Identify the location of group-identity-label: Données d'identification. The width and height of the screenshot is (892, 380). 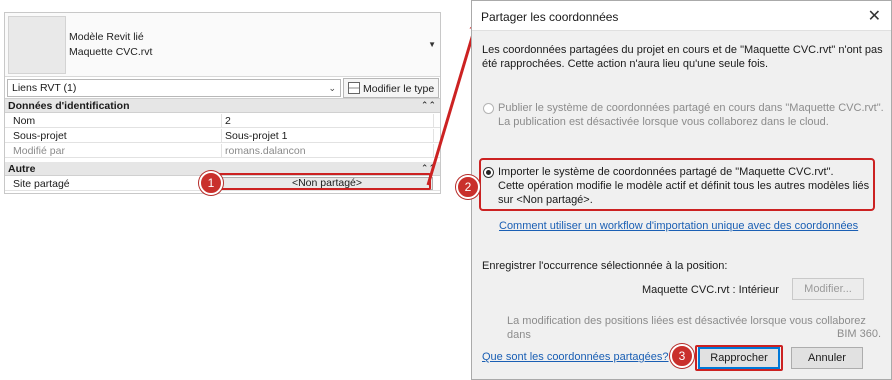
(69, 106).